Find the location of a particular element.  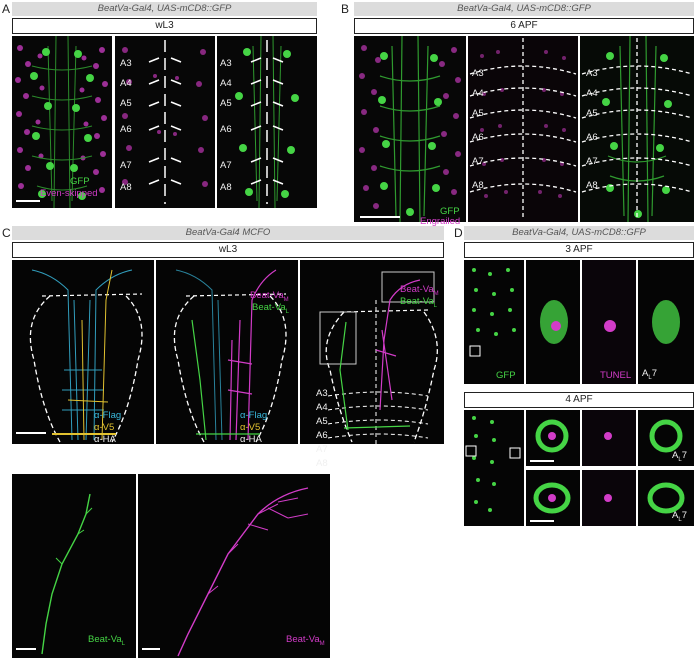

panel-a-merge-image is located at coordinates (62, 122).